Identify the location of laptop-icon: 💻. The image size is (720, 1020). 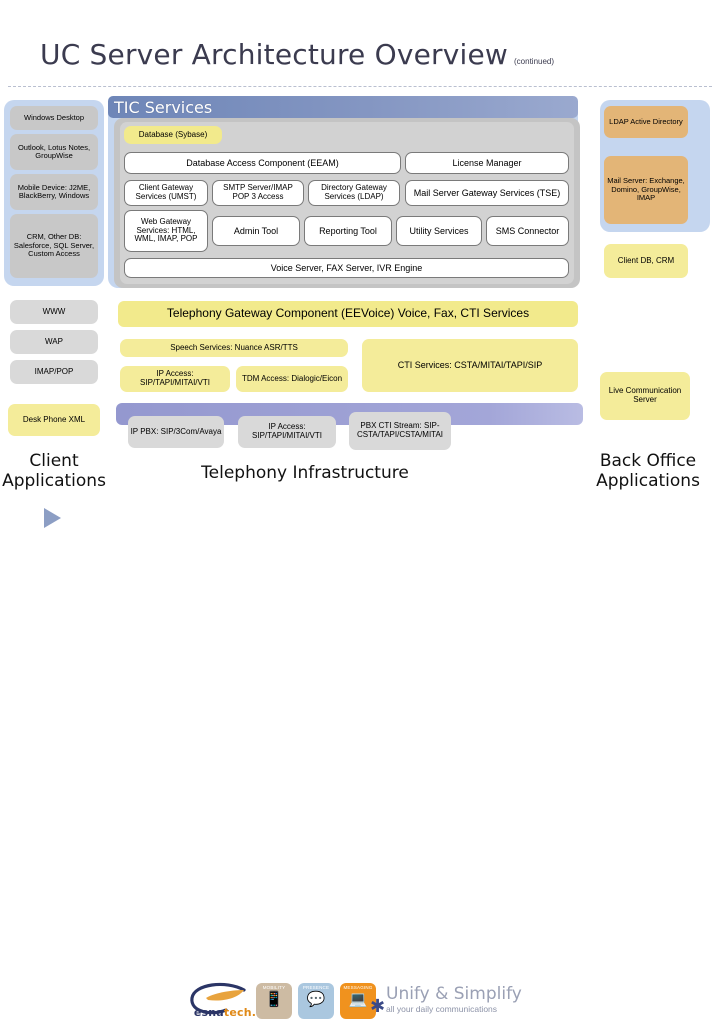
(358, 999).